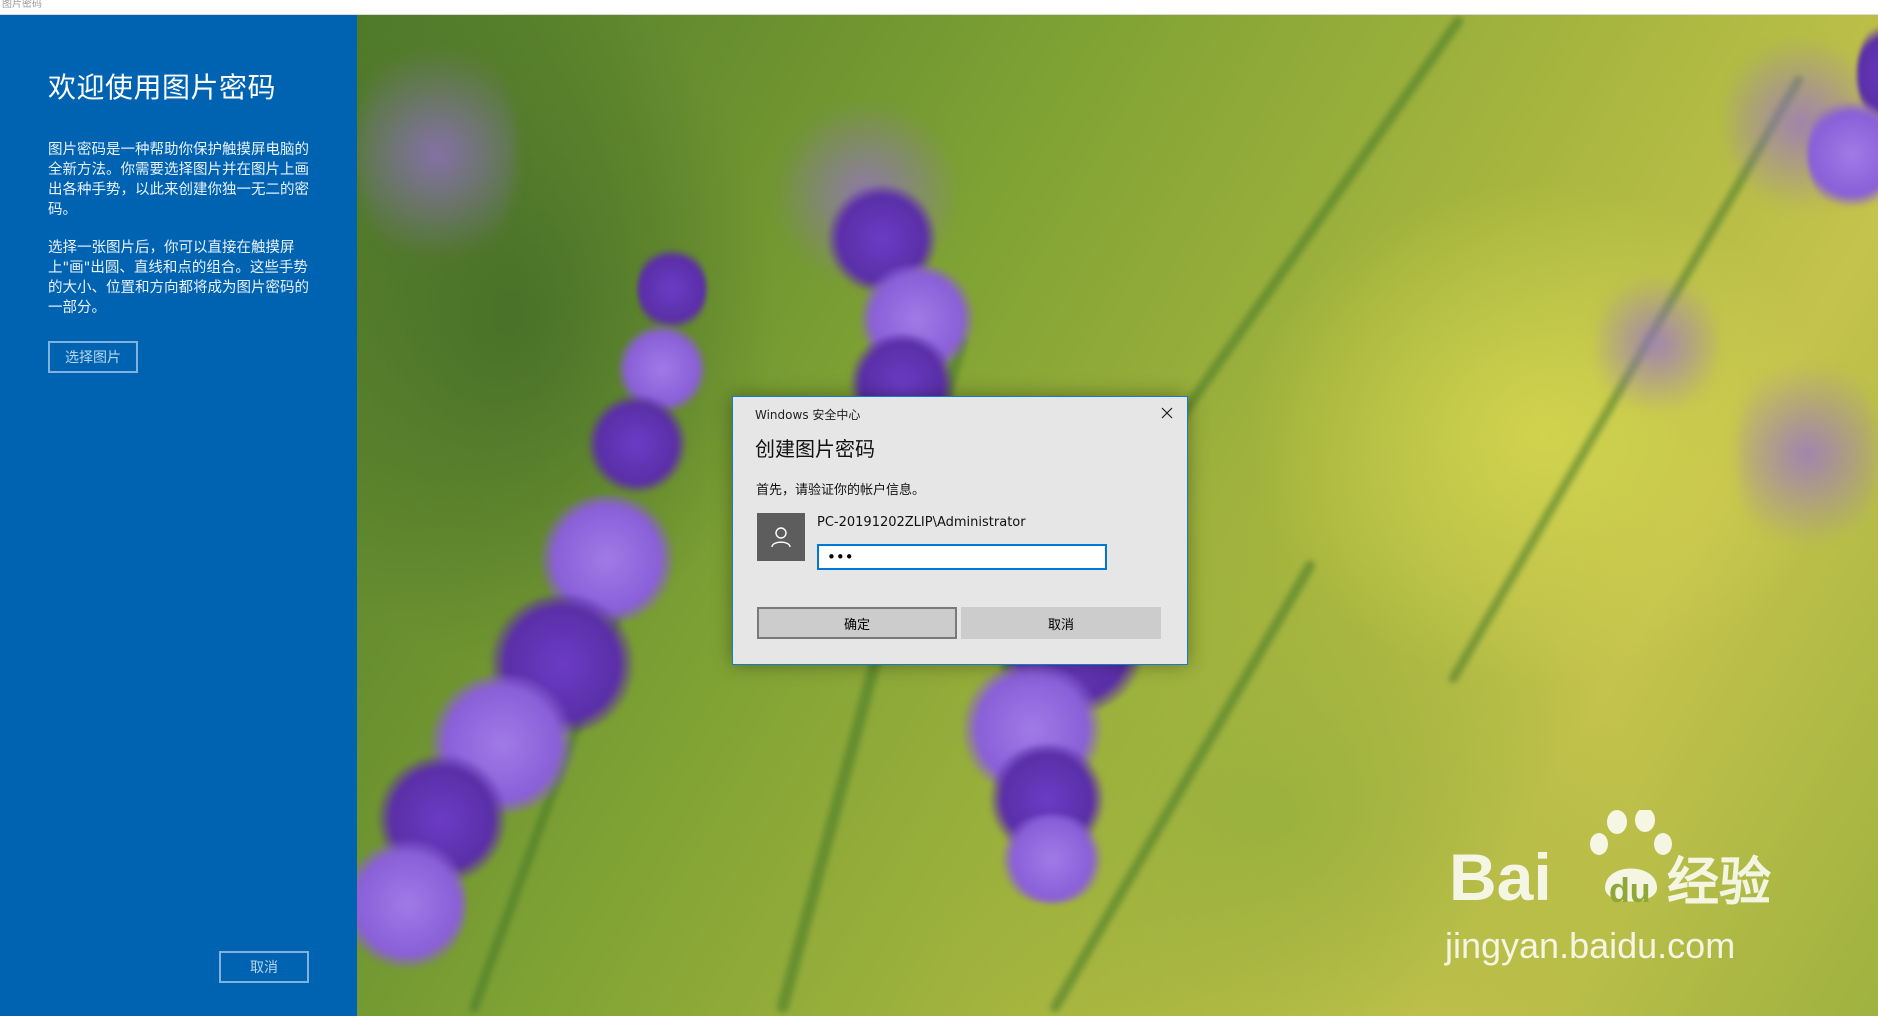 Image resolution: width=1878 pixels, height=1016 pixels. I want to click on close-icon, so click(1167, 413).